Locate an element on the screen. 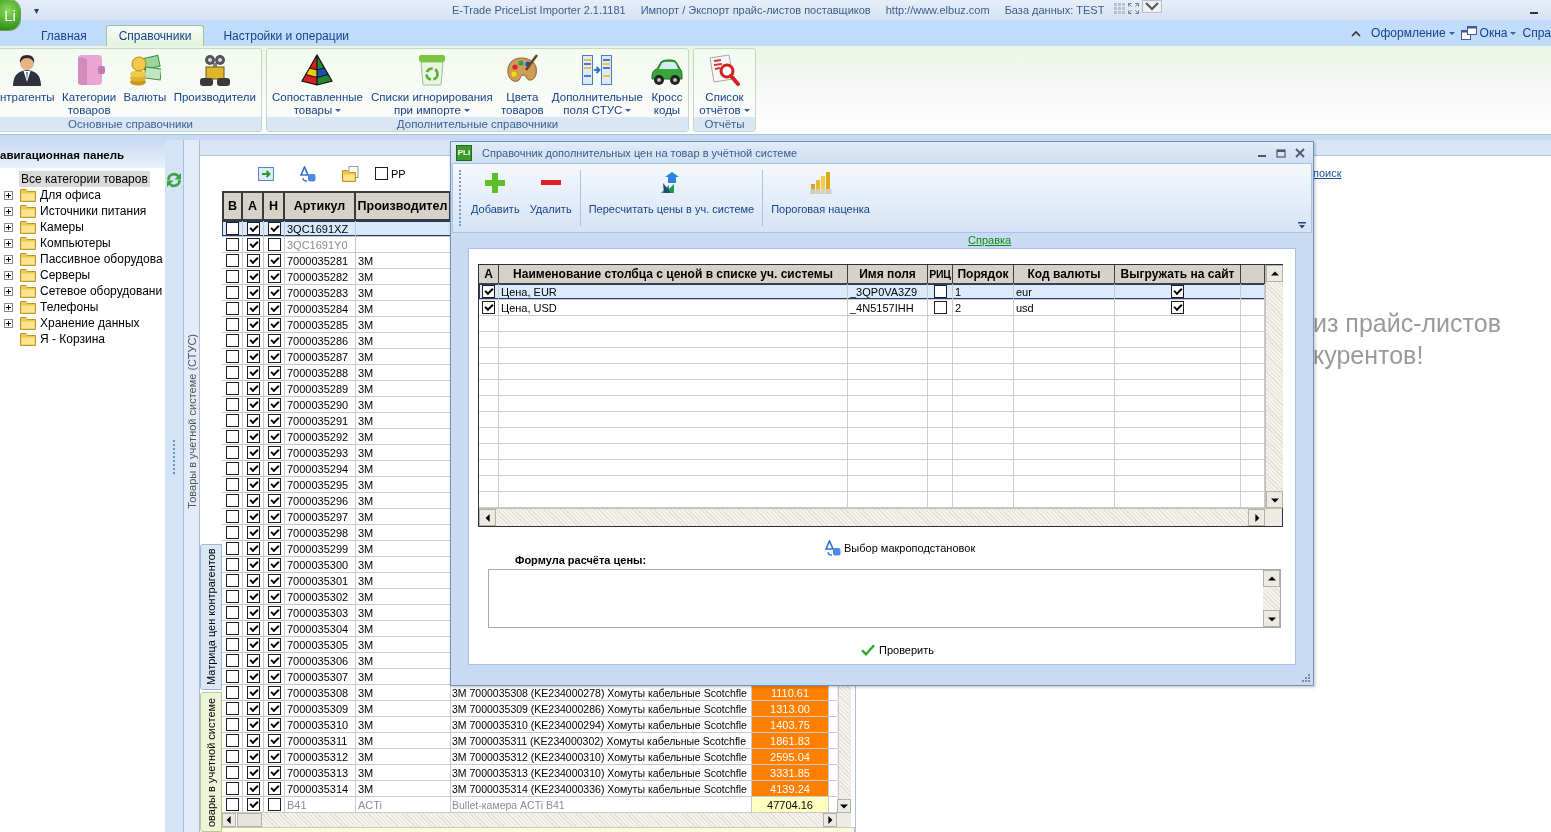  tree-item: Все категории товаров is located at coordinates (84, 179).